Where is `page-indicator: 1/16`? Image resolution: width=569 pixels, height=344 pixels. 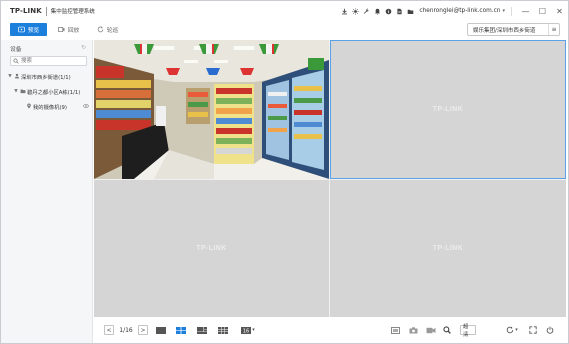
page-indicator: 1/16 is located at coordinates (126, 330).